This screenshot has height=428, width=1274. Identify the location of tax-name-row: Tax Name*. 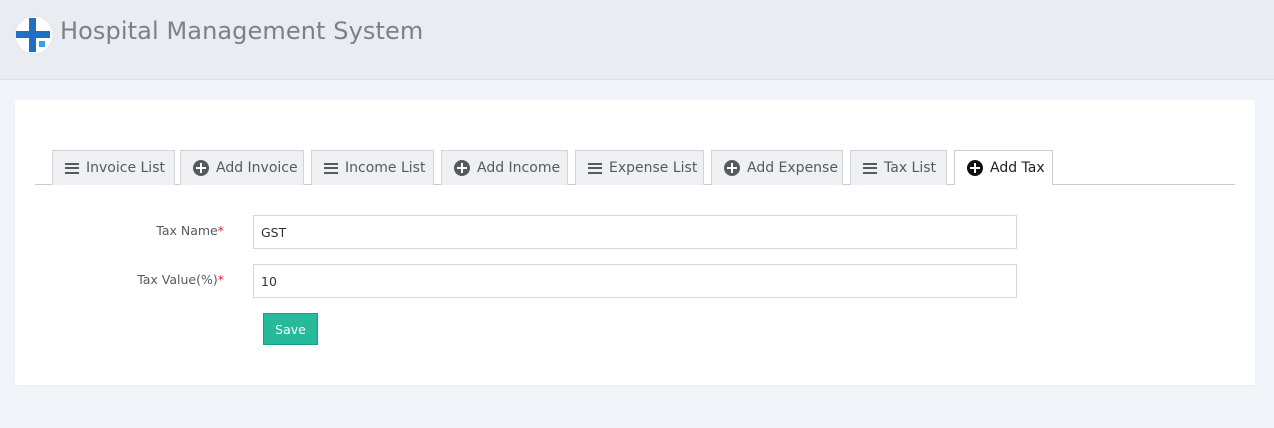
(635, 232).